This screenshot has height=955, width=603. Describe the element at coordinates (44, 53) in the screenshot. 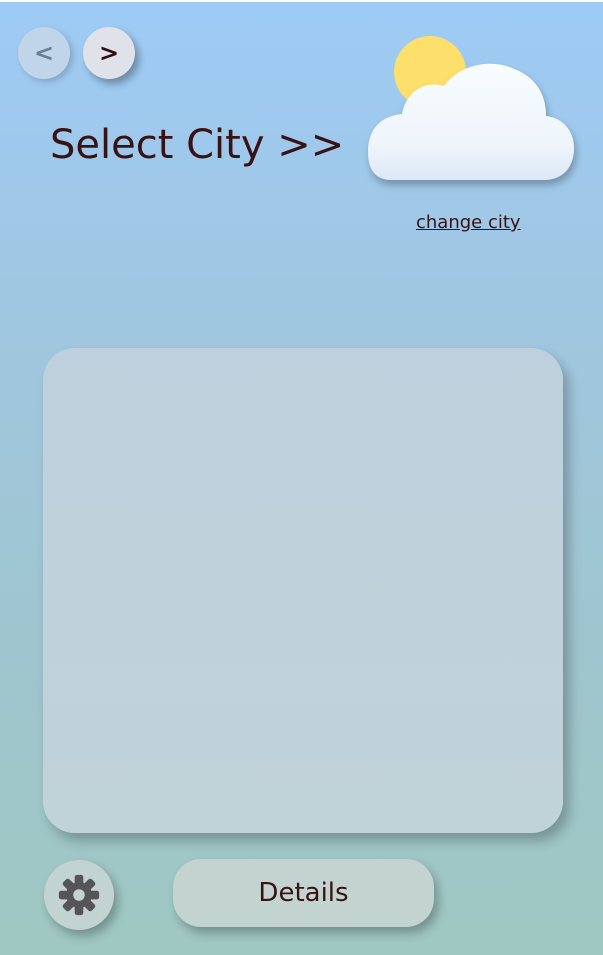

I see `back-button: <` at that location.